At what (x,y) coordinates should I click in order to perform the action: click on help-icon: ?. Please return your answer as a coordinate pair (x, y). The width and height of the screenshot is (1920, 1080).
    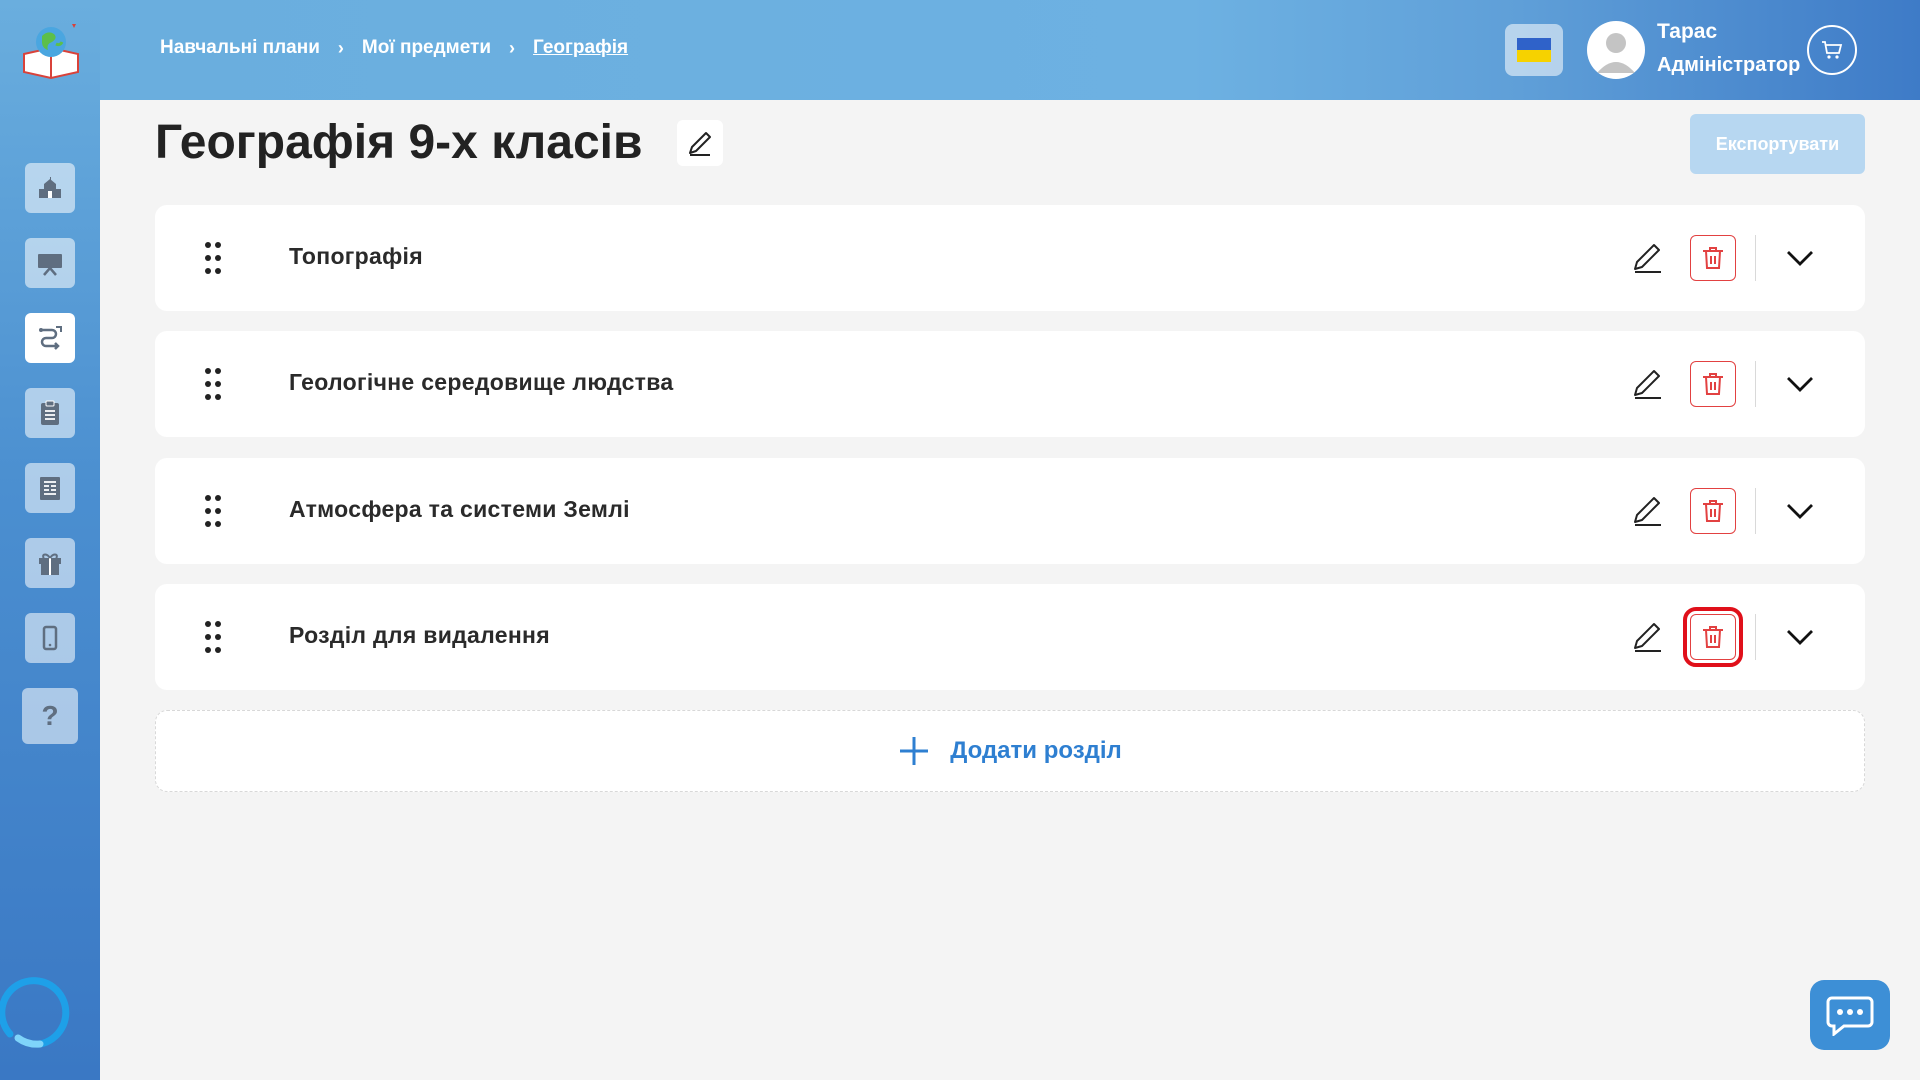
    Looking at the image, I should click on (50, 715).